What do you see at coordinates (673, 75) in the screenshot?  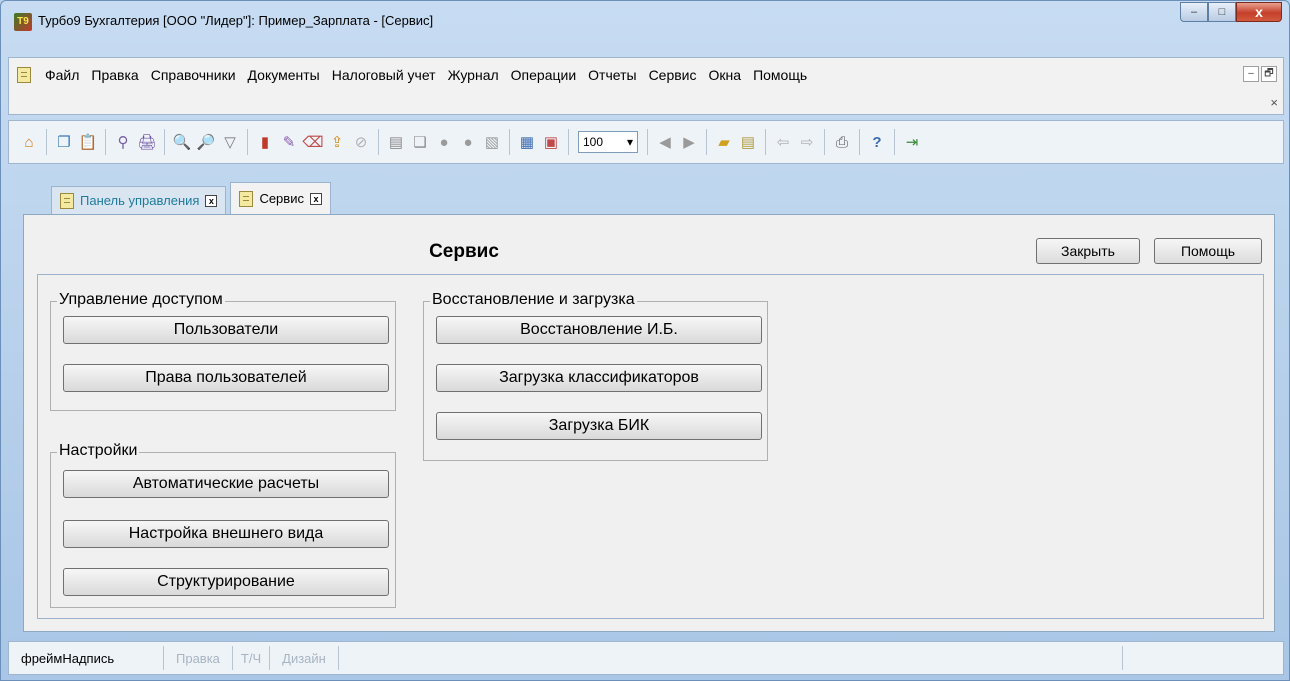 I see `menu-service: Сервис` at bounding box center [673, 75].